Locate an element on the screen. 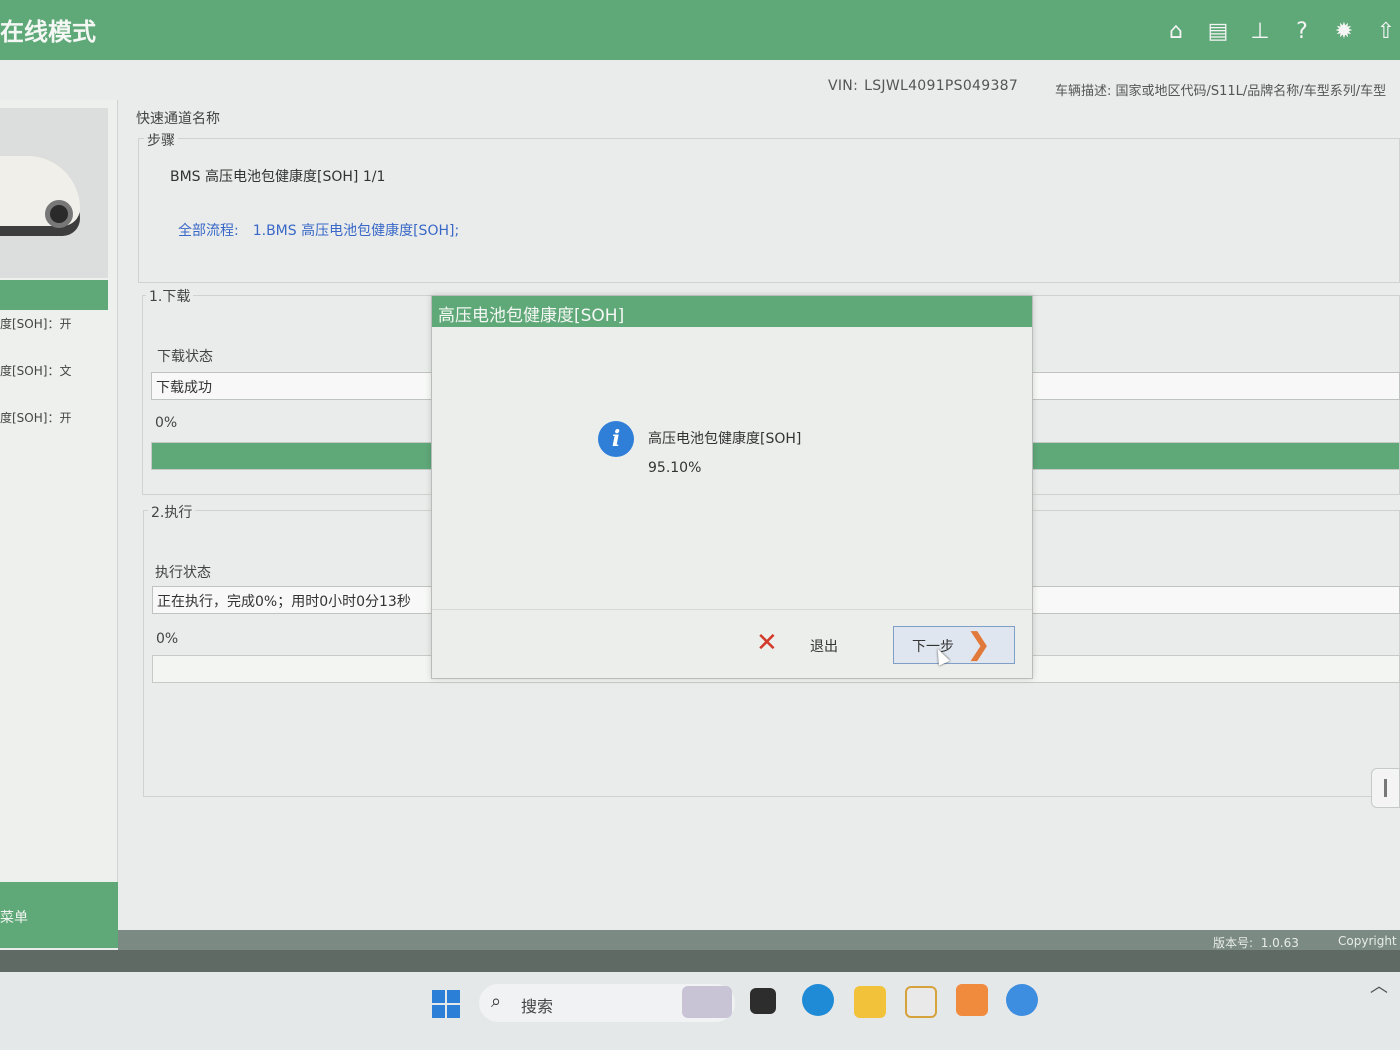  sidebar: 度[SOH]：开 度[SOH]：文 度[SOH]：开 菜单 is located at coordinates (59, 524).